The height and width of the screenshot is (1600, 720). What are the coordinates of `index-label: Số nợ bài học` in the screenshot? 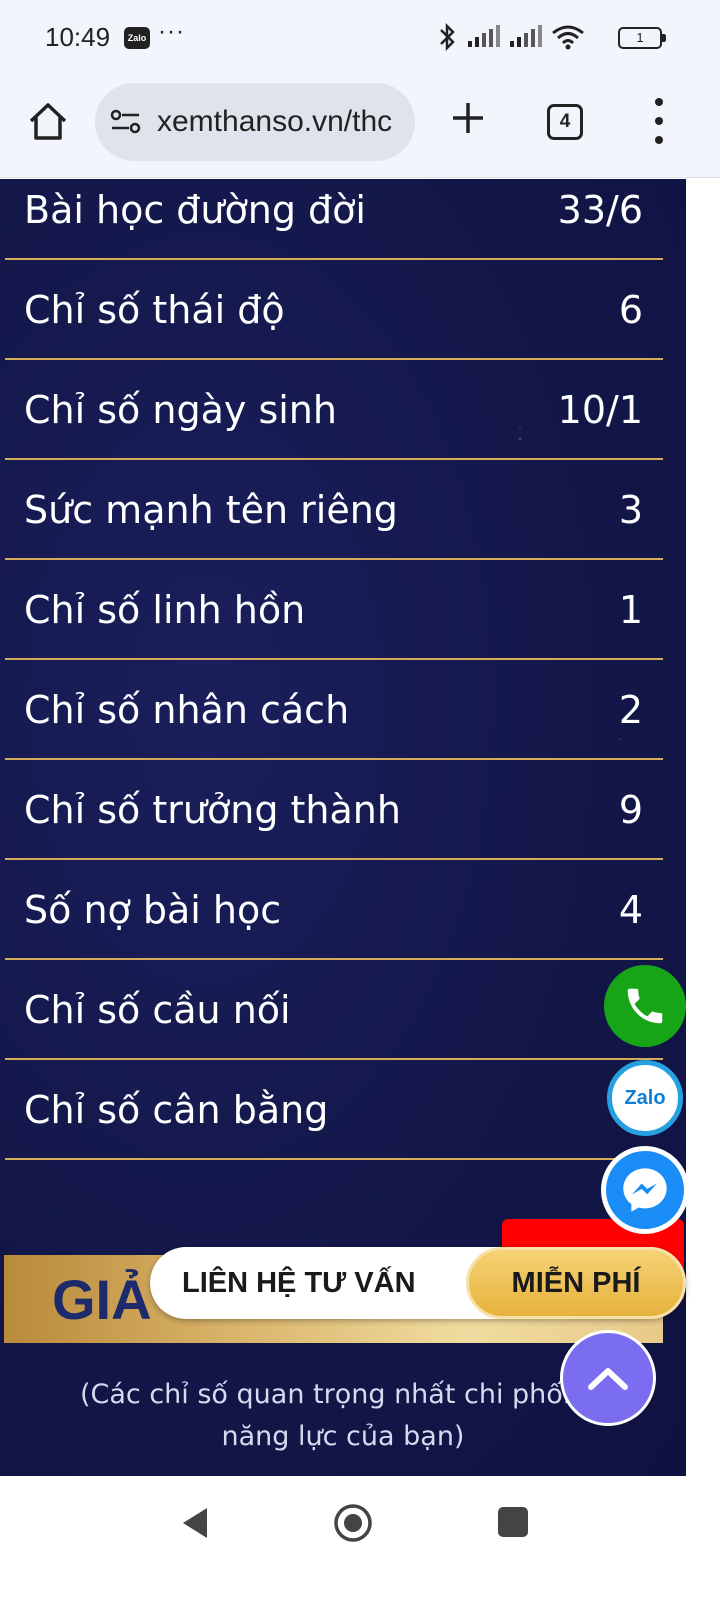 It's located at (153, 910).